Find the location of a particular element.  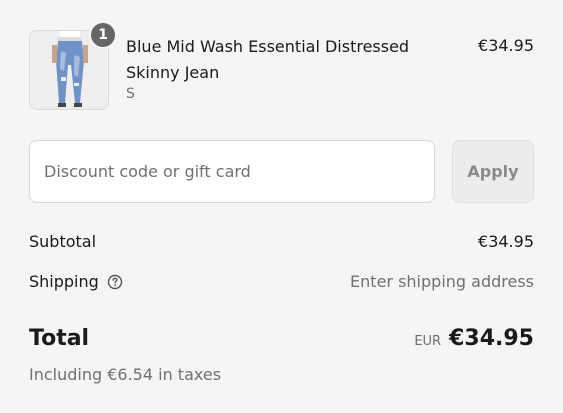

quantity-badge: 1 is located at coordinates (103, 35).